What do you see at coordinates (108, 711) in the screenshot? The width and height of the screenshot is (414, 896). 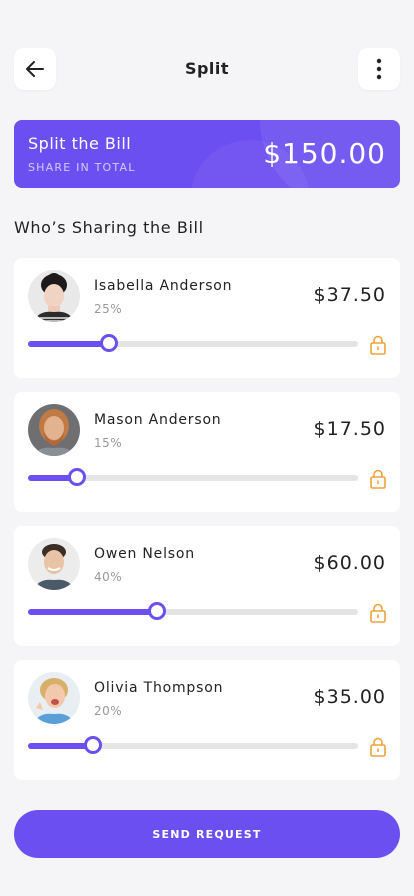 I see `participant-percent: 20%` at bounding box center [108, 711].